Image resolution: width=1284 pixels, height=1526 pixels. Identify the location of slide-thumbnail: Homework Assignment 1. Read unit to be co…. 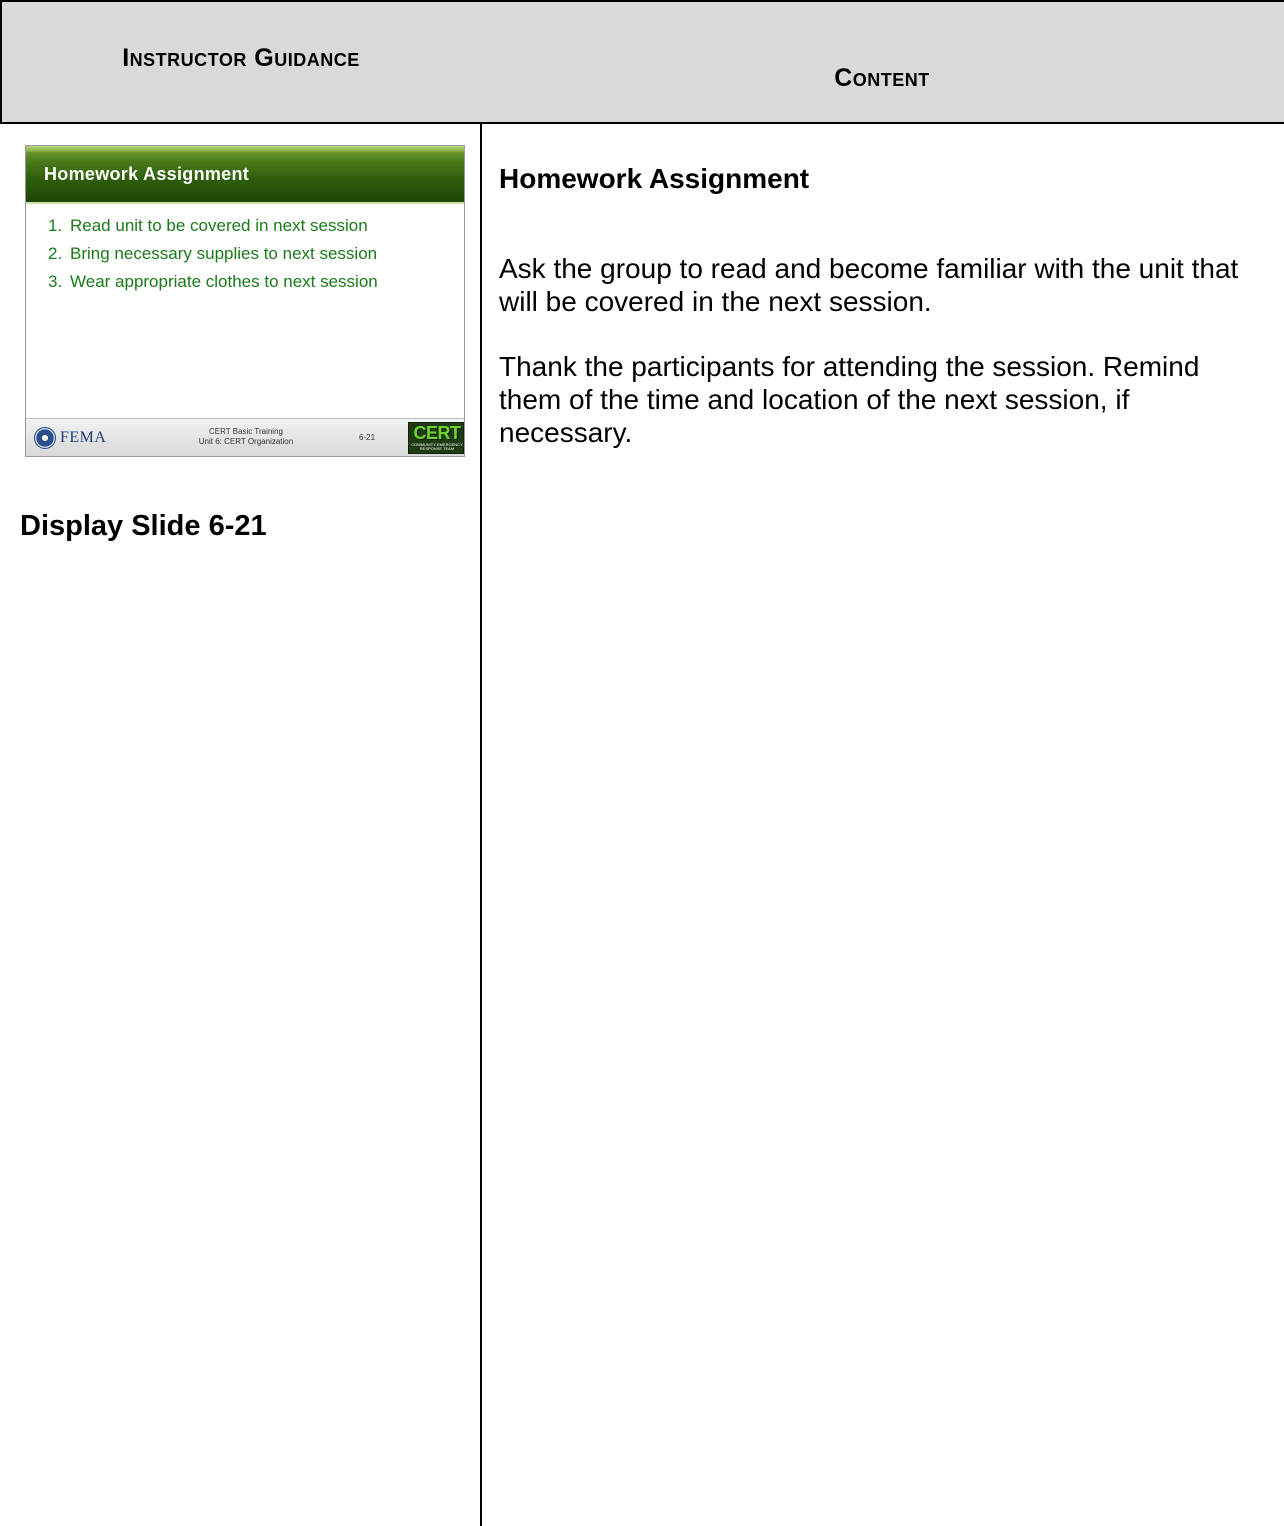
(245, 301).